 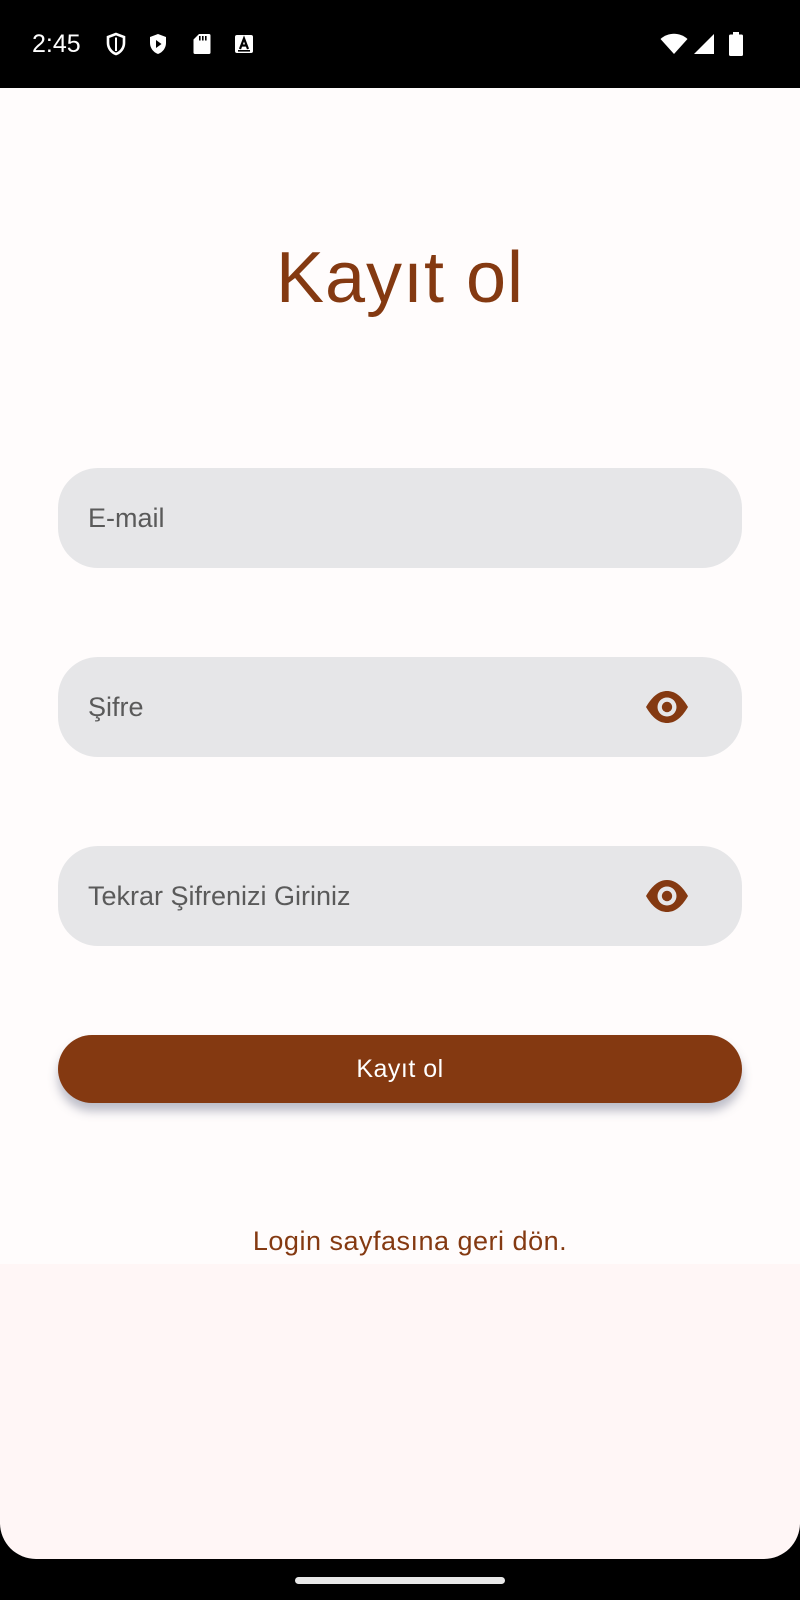 I want to click on password-input, so click(x=368, y=707).